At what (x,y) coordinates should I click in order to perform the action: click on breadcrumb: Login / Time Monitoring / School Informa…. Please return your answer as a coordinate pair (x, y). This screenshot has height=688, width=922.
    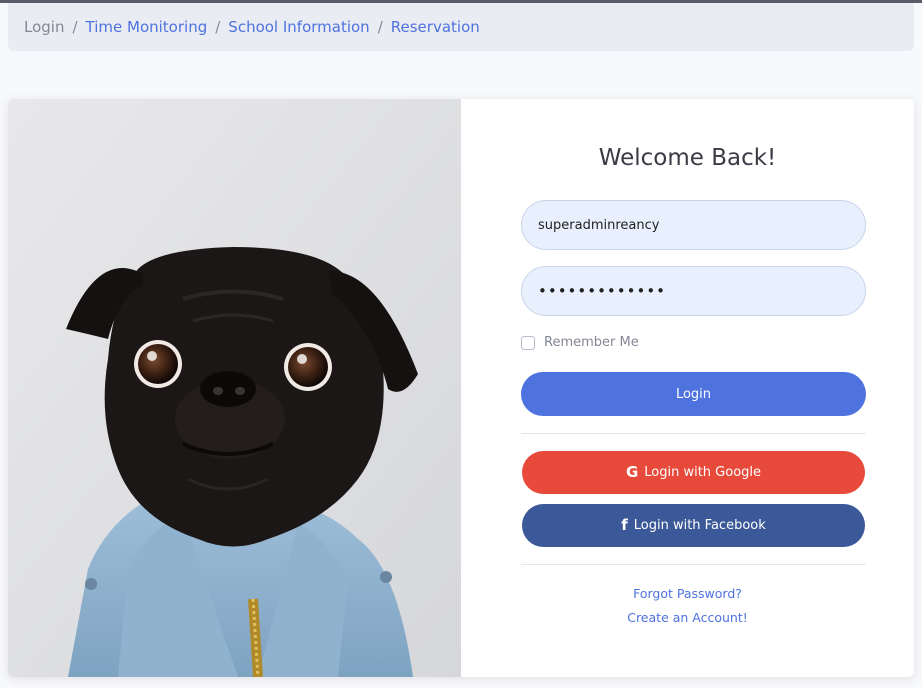
    Looking at the image, I should click on (461, 27).